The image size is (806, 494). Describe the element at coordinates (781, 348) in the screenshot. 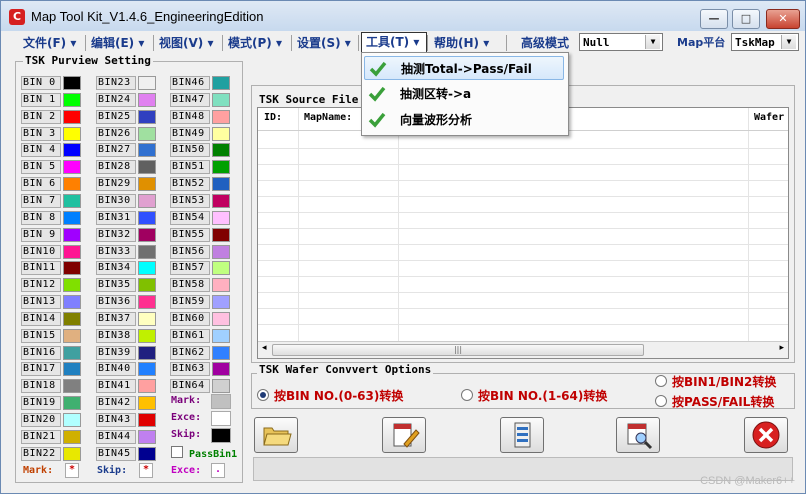

I see `scroll-right-icon: ▸` at that location.